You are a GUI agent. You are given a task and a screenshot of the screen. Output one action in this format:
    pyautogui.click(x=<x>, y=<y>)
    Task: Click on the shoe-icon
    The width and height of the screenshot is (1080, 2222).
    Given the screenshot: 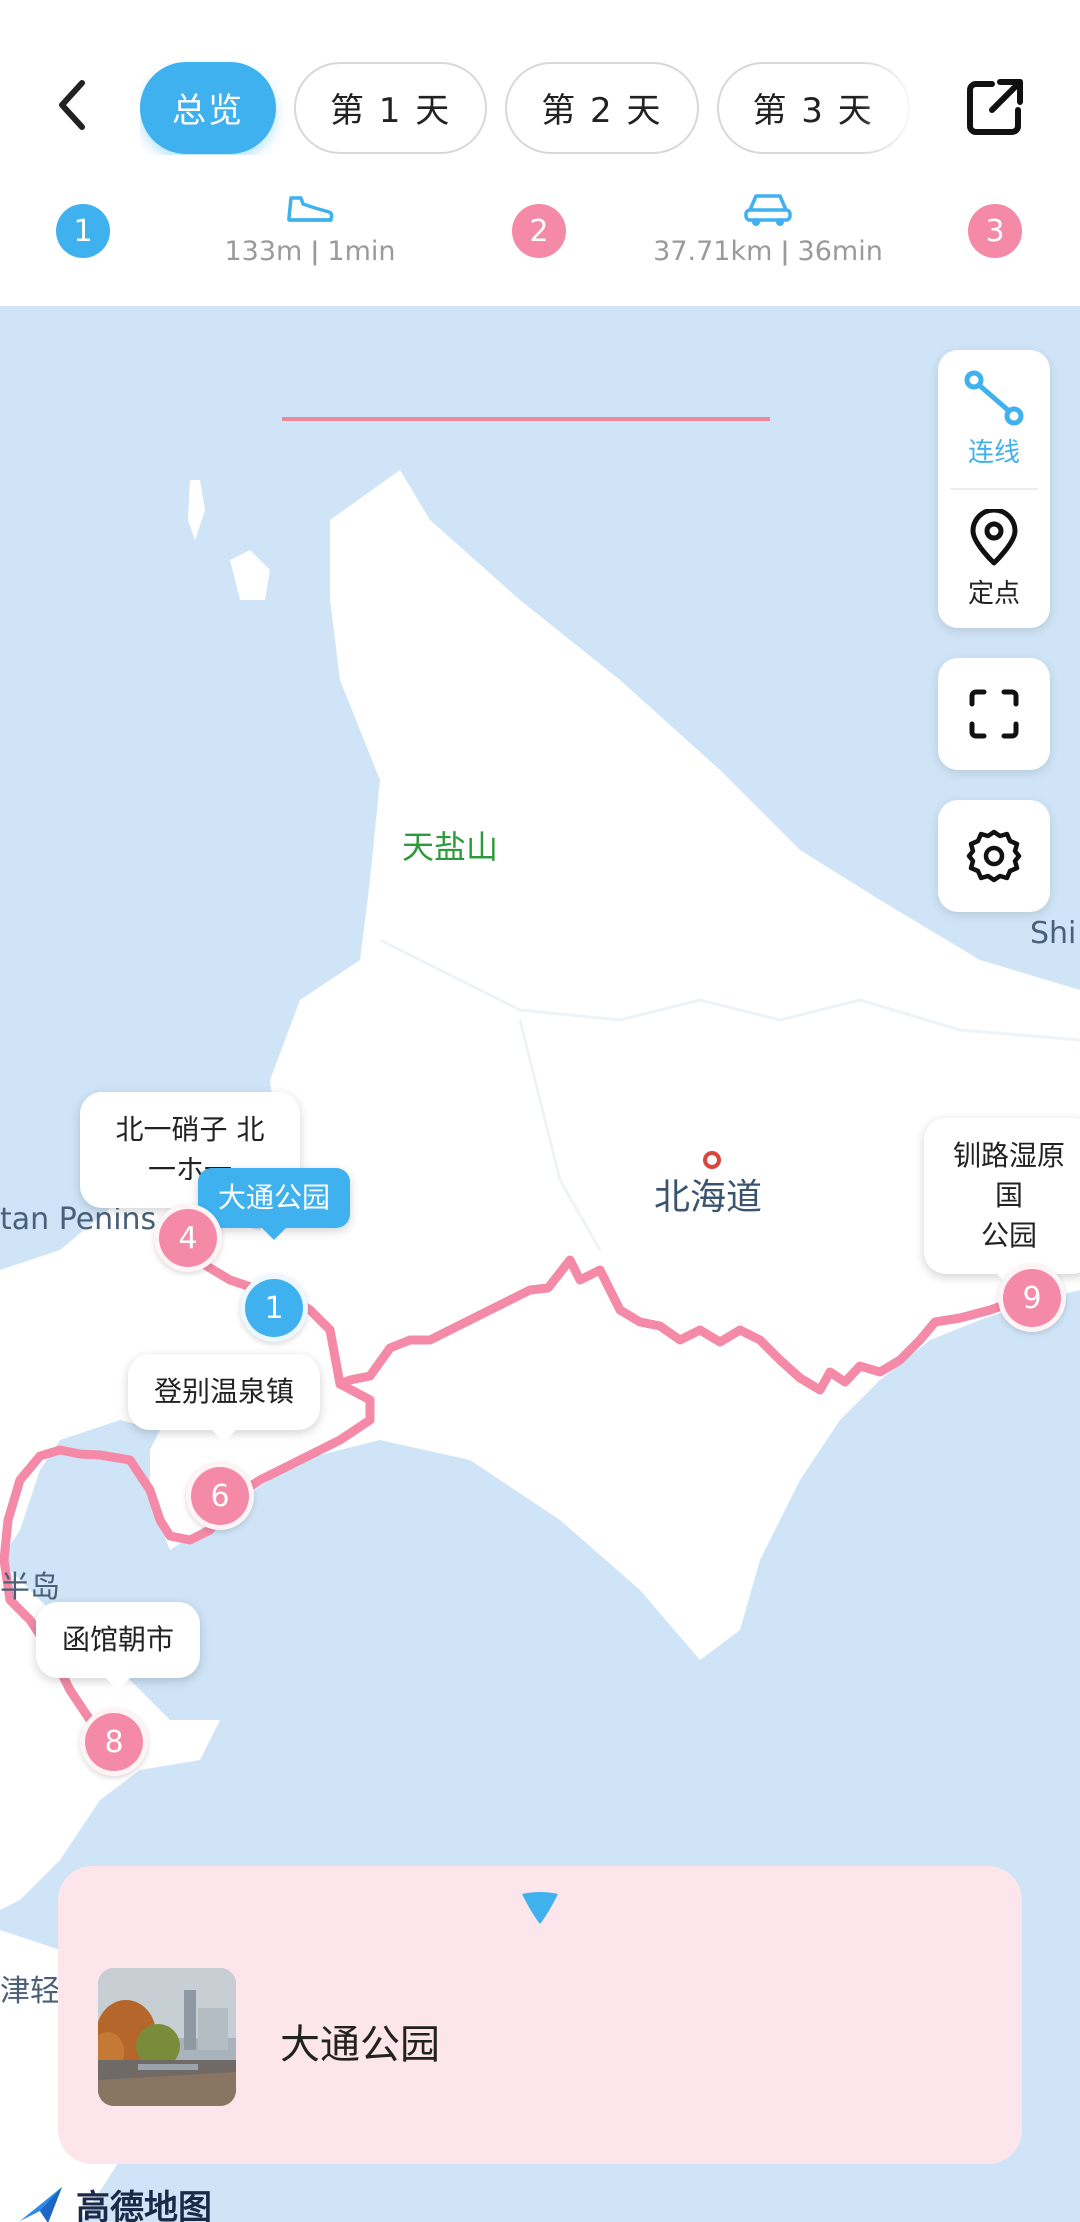 What is the action you would take?
    pyautogui.click(x=310, y=209)
    